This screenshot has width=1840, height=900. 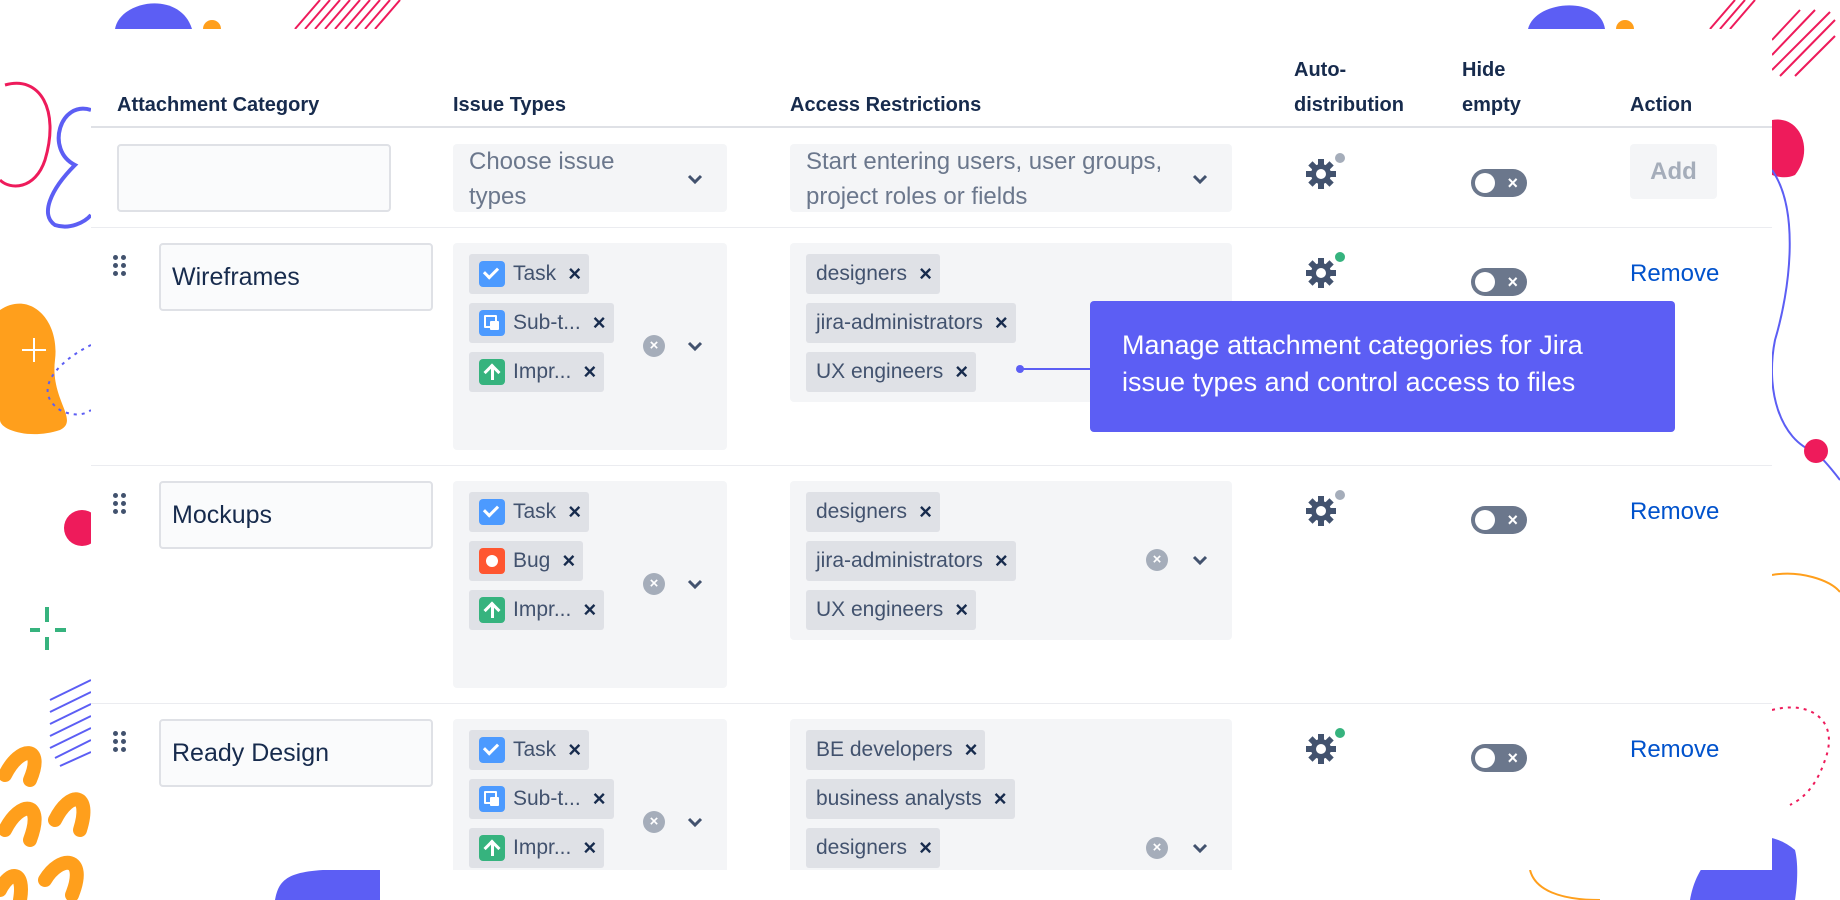 I want to click on header-auto-distribution-line1: Auto-, so click(x=1320, y=70).